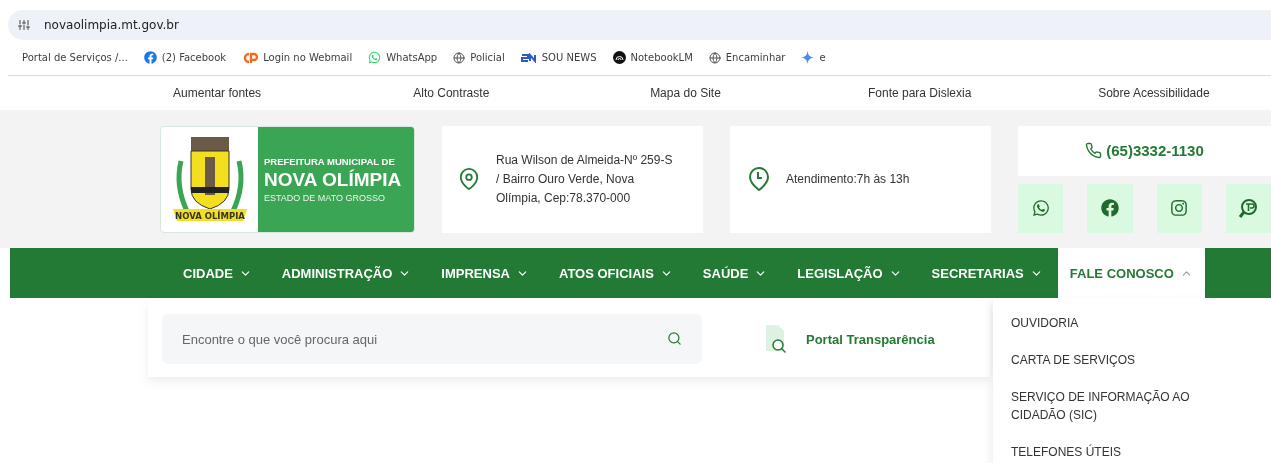 This screenshot has width=1271, height=463. I want to click on dropdown-item: SERVIÇO DE INFORMAÇÃO AO CIDADÃO (SIC), so click(1116, 406).